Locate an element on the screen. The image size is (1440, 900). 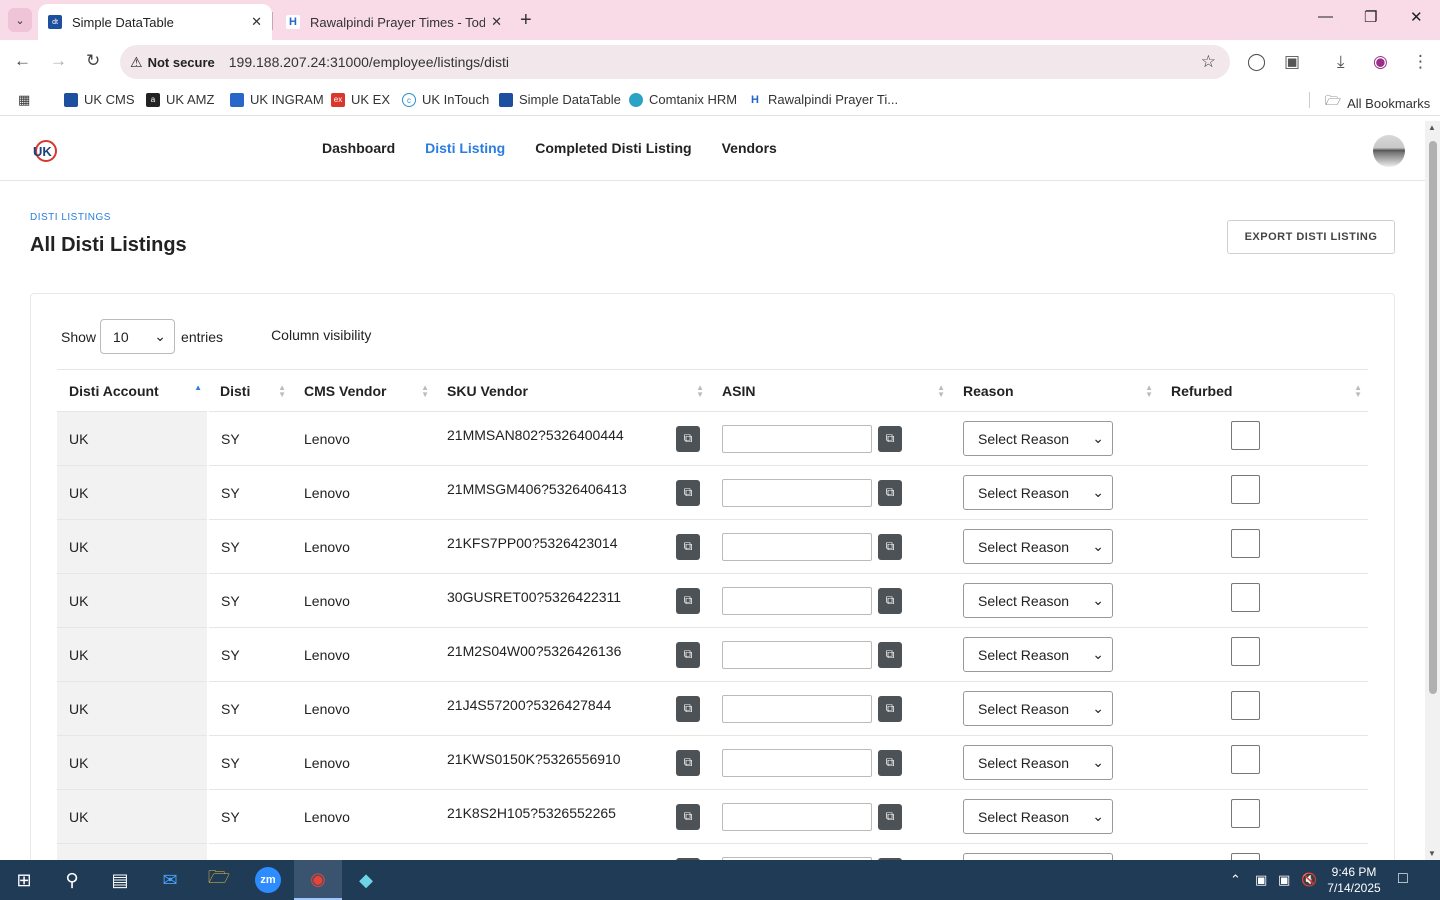
download-icon: ⤓ is located at coordinates (1341, 62).